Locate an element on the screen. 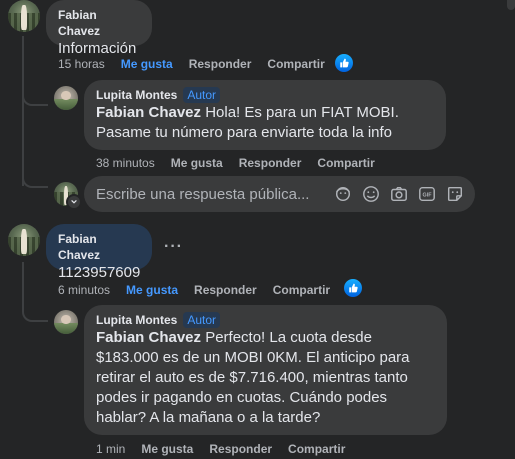  comment-actions: 38 minutos Me gusta Responder Compartir is located at coordinates (243, 163).